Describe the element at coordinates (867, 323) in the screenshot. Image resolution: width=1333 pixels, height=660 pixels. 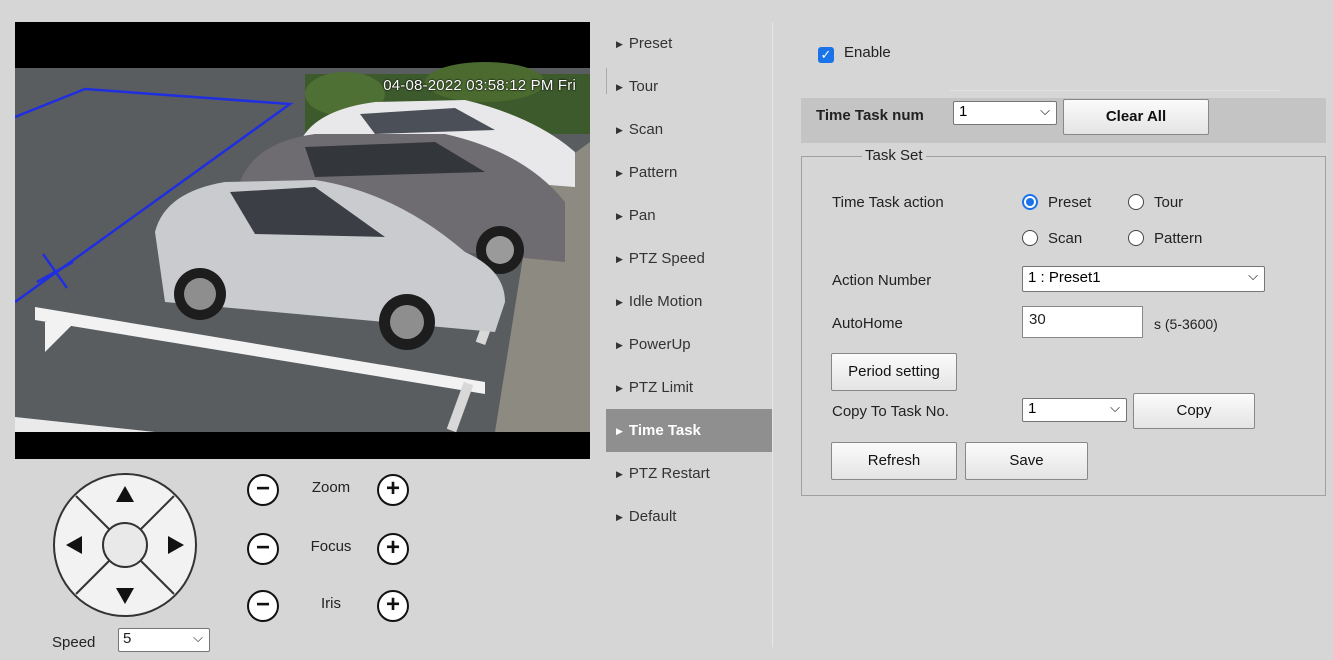
I see `autohome-label: AutoHome` at that location.